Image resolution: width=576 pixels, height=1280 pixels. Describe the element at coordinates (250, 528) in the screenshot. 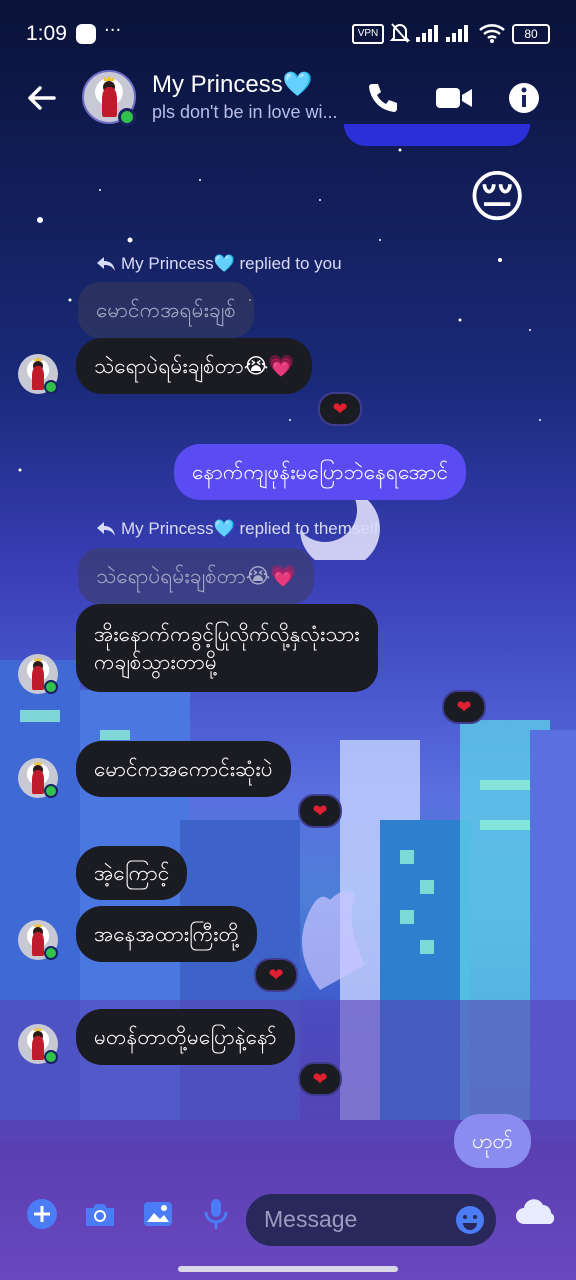

I see `reply-note-2: My Princess🩵 replied to themself` at that location.